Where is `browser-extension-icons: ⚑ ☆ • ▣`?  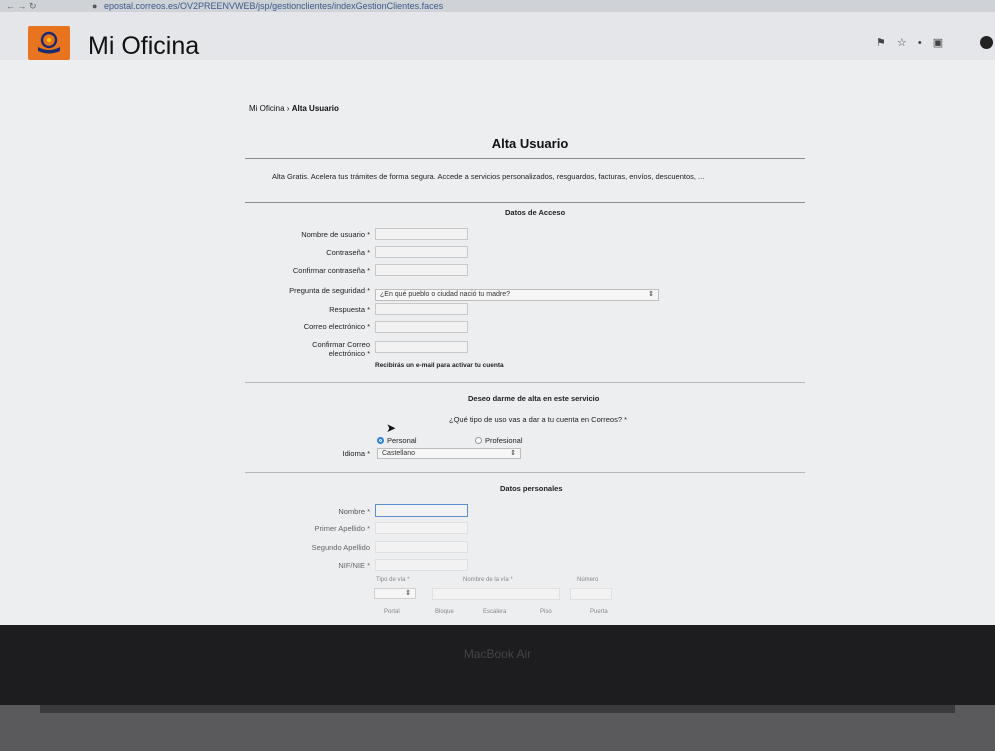
browser-extension-icons: ⚑ ☆ • ▣ is located at coordinates (911, 42).